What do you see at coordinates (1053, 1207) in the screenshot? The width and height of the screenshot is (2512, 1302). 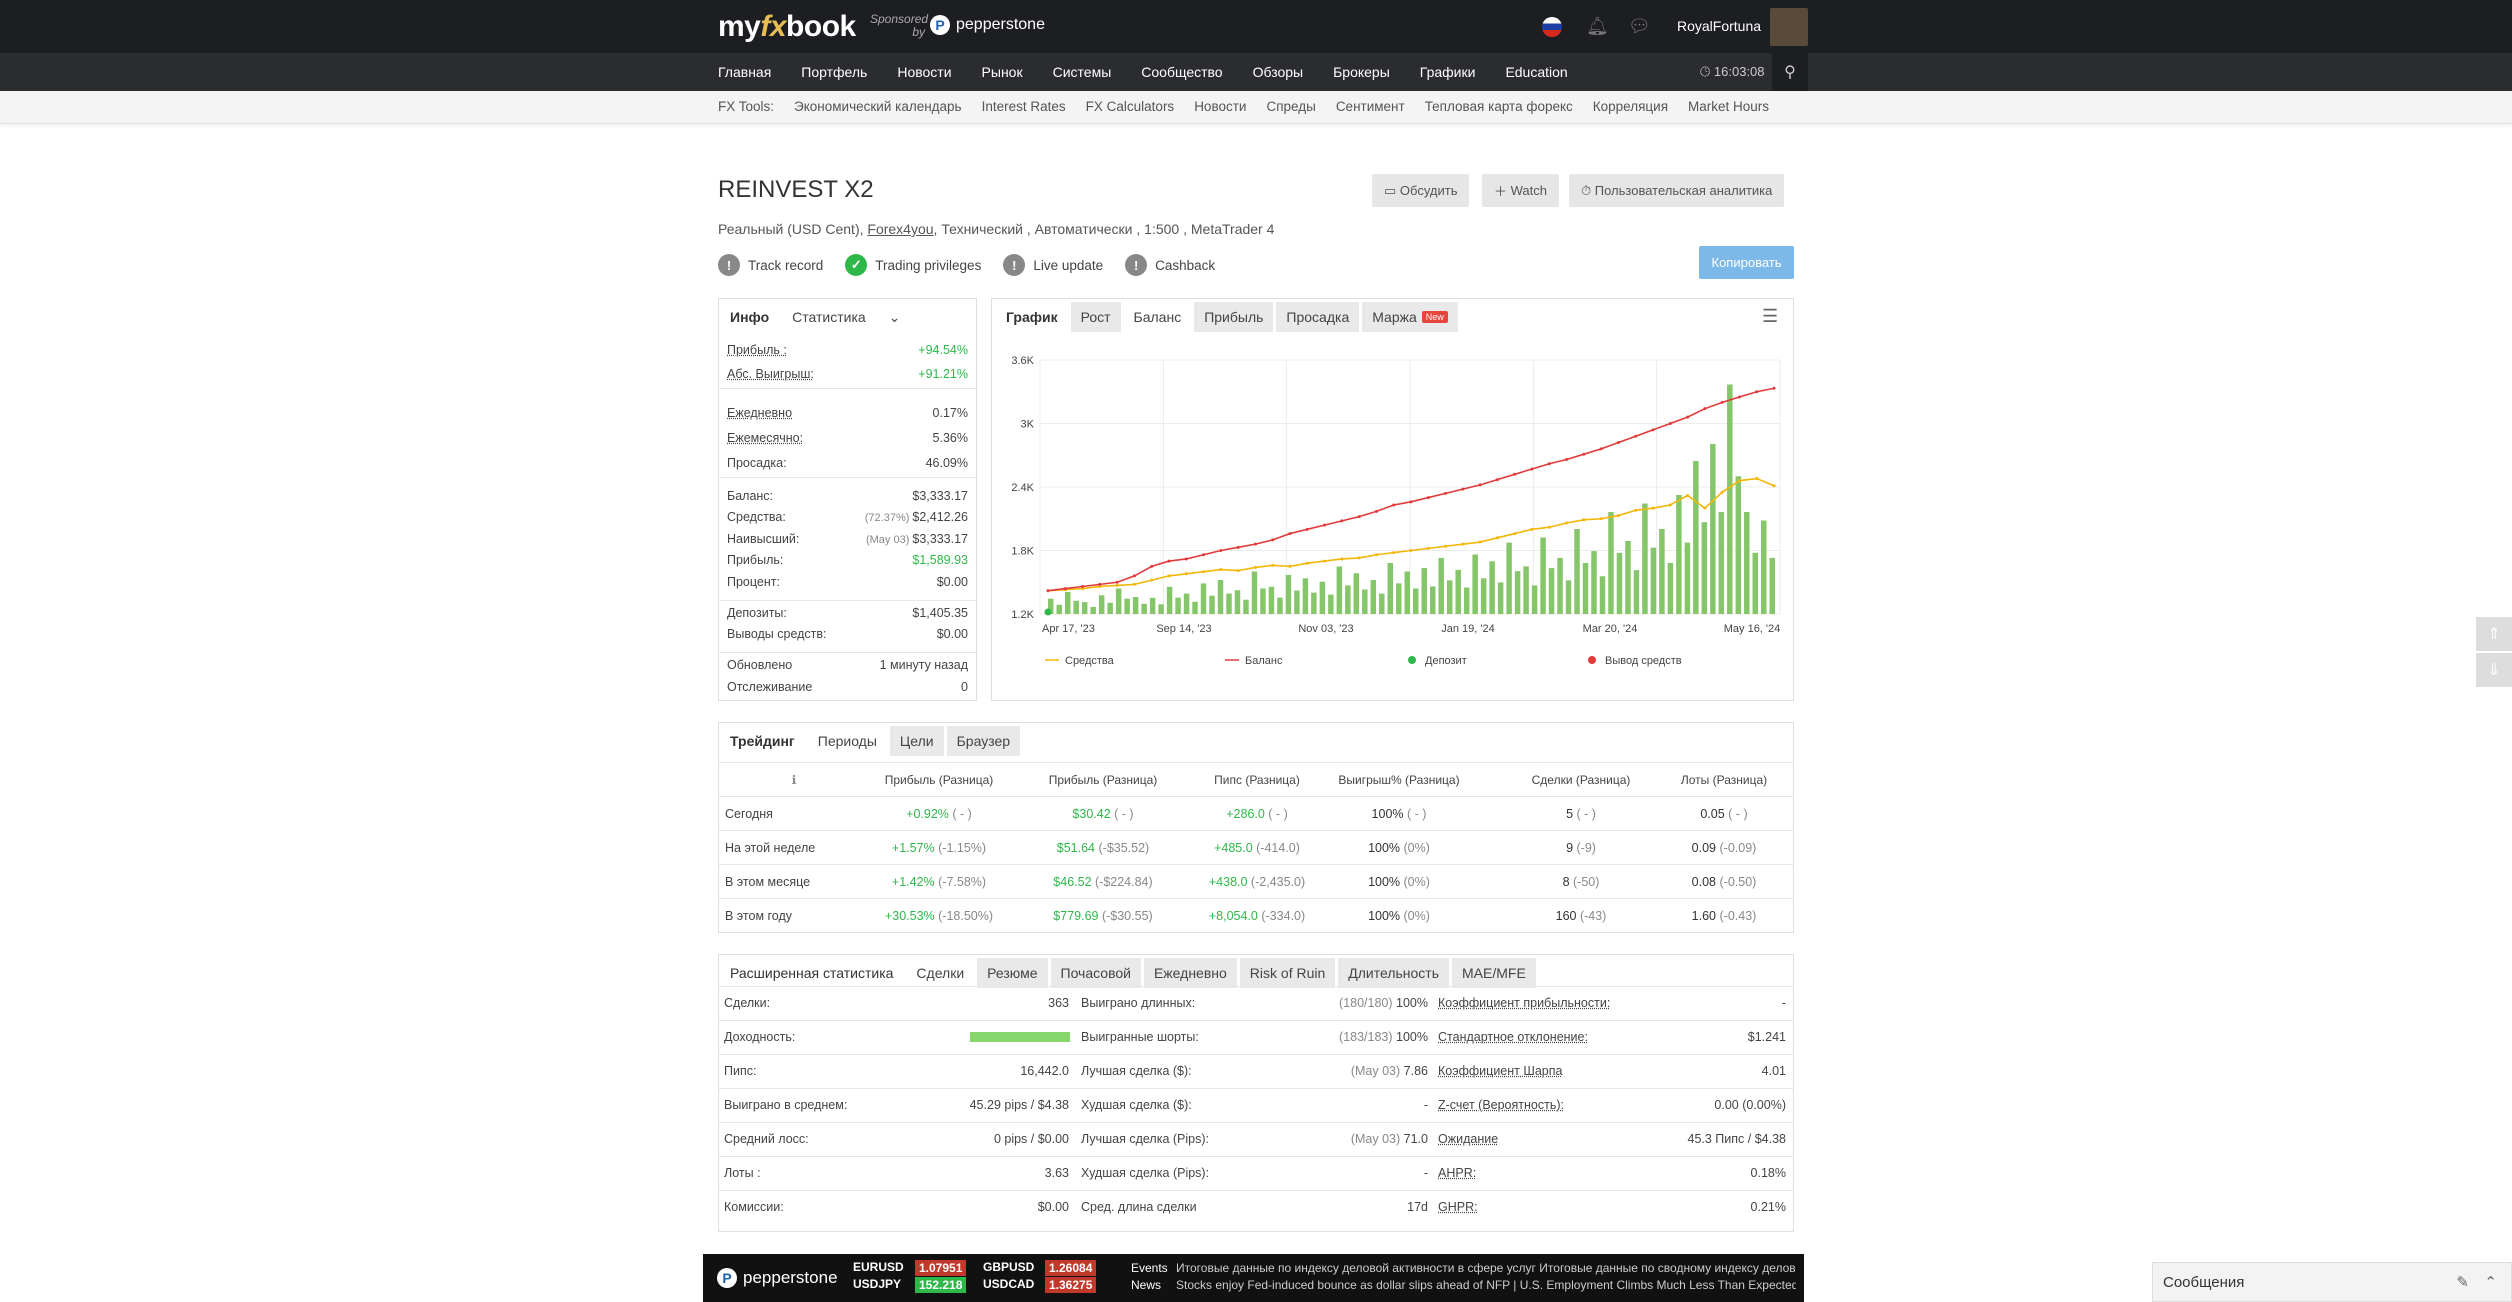 I see `ext-value: $0.00` at bounding box center [1053, 1207].